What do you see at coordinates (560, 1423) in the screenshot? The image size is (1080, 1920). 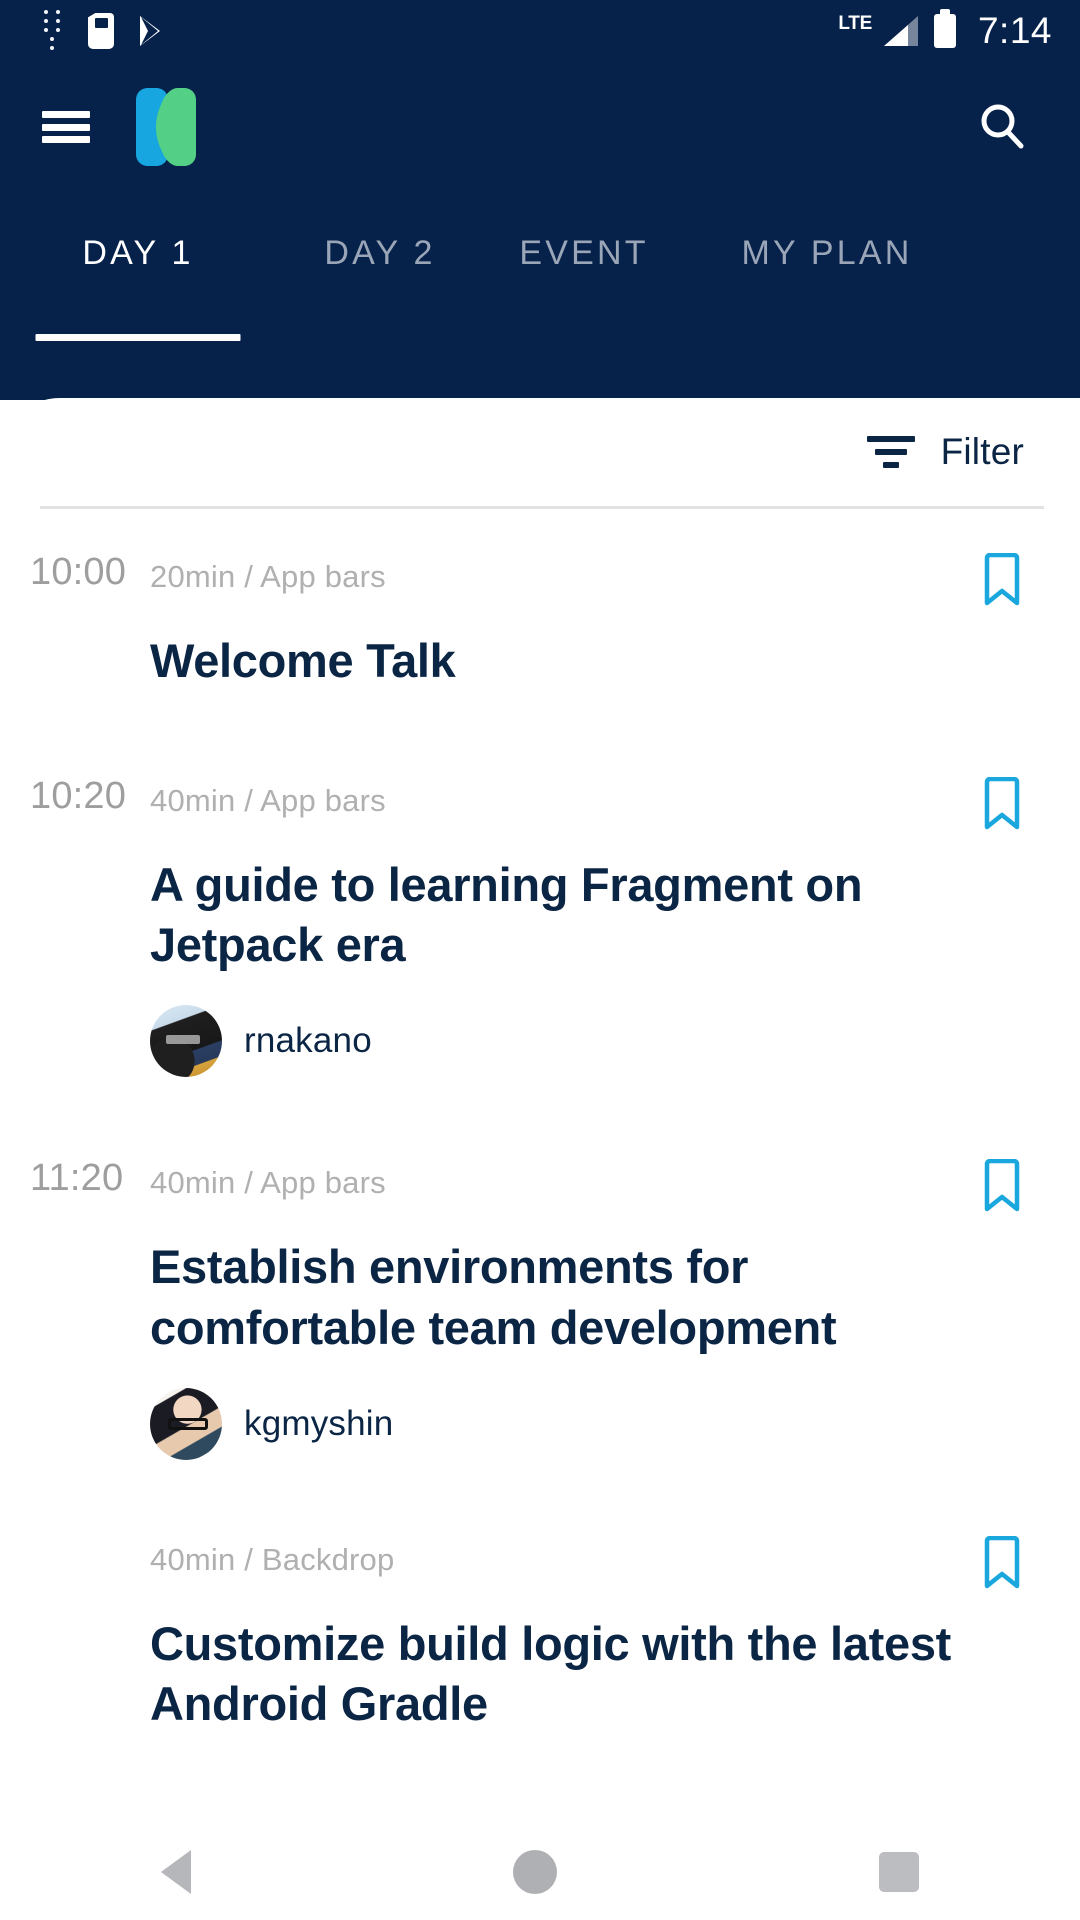 I see `speaker-row: kgmyshin` at bounding box center [560, 1423].